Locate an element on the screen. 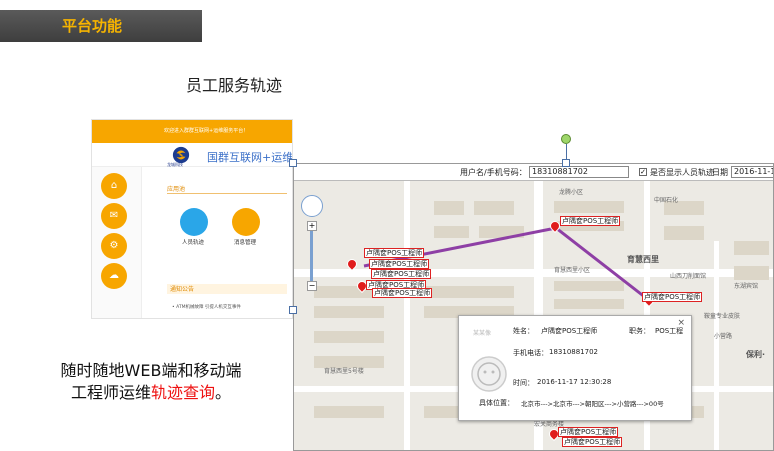 Image resolution: width=774 pixels, height=451 pixels. description-line-1: 随时随地WEB端和移动端 is located at coordinates (151, 370).